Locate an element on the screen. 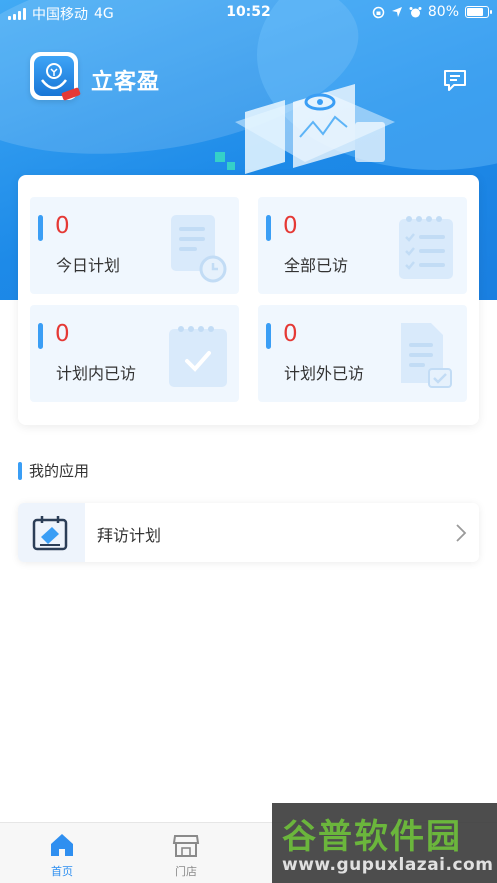  lock-rotation-icon is located at coordinates (378, 12).